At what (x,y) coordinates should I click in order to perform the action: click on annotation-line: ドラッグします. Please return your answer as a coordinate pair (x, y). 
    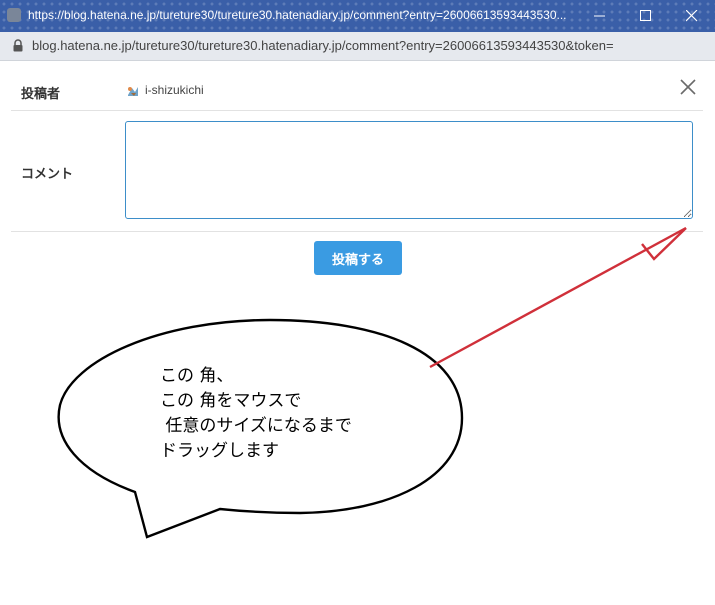
    Looking at the image, I should click on (219, 451).